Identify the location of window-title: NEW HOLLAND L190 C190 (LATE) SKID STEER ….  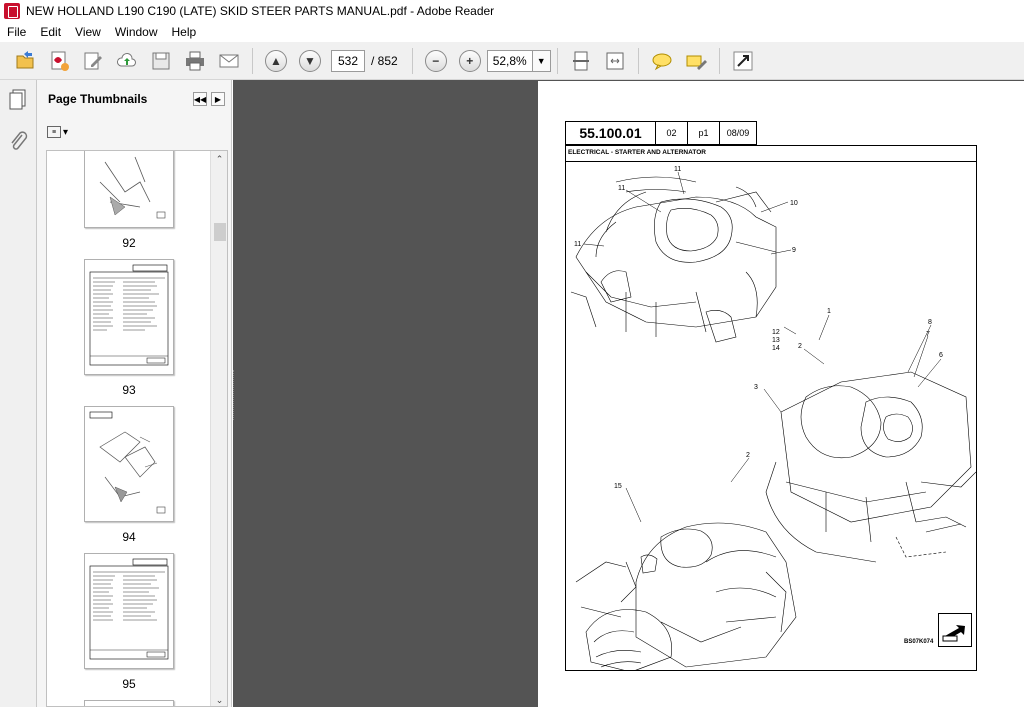
(260, 11).